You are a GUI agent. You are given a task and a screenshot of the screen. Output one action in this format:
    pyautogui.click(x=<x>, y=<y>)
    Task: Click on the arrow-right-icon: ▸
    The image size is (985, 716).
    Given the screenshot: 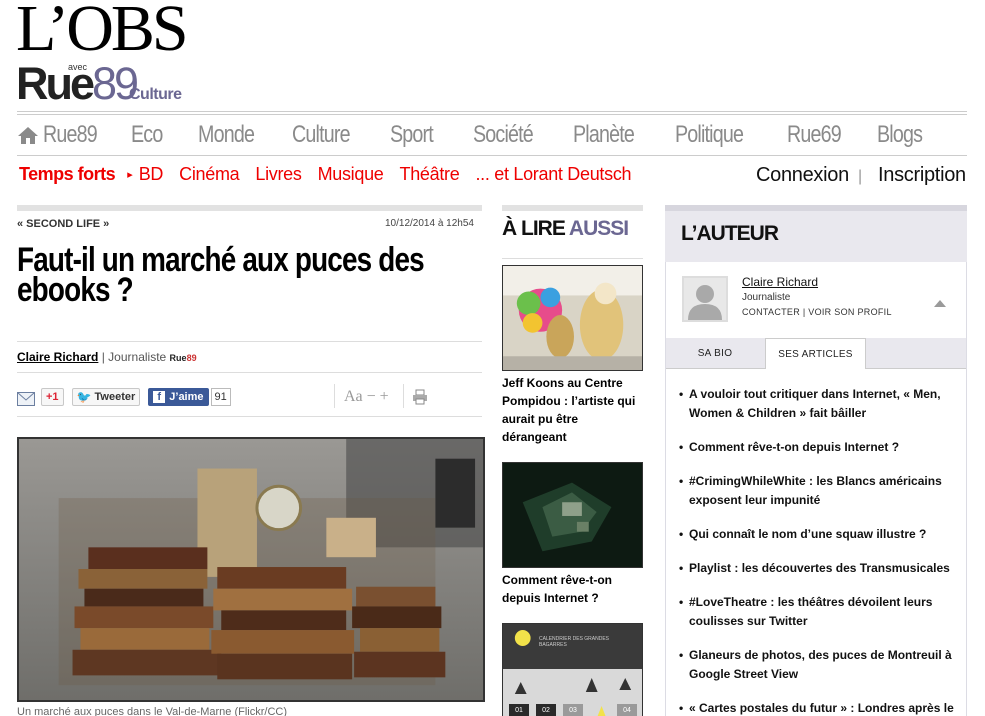 What is the action you would take?
    pyautogui.click(x=130, y=175)
    